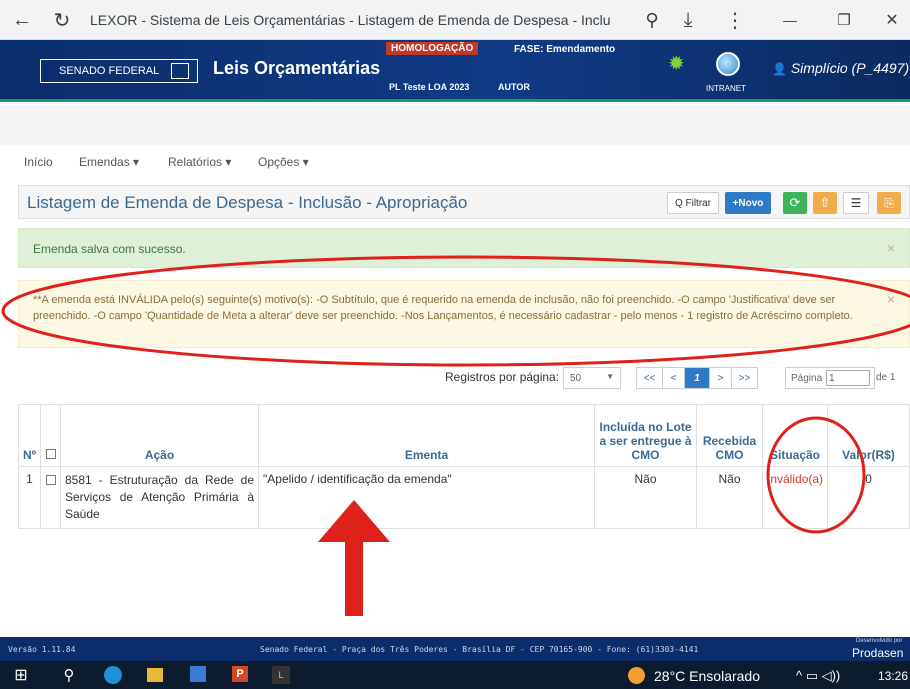  Describe the element at coordinates (878, 653) in the screenshot. I see `prodasen-logo: Prodasen` at that location.